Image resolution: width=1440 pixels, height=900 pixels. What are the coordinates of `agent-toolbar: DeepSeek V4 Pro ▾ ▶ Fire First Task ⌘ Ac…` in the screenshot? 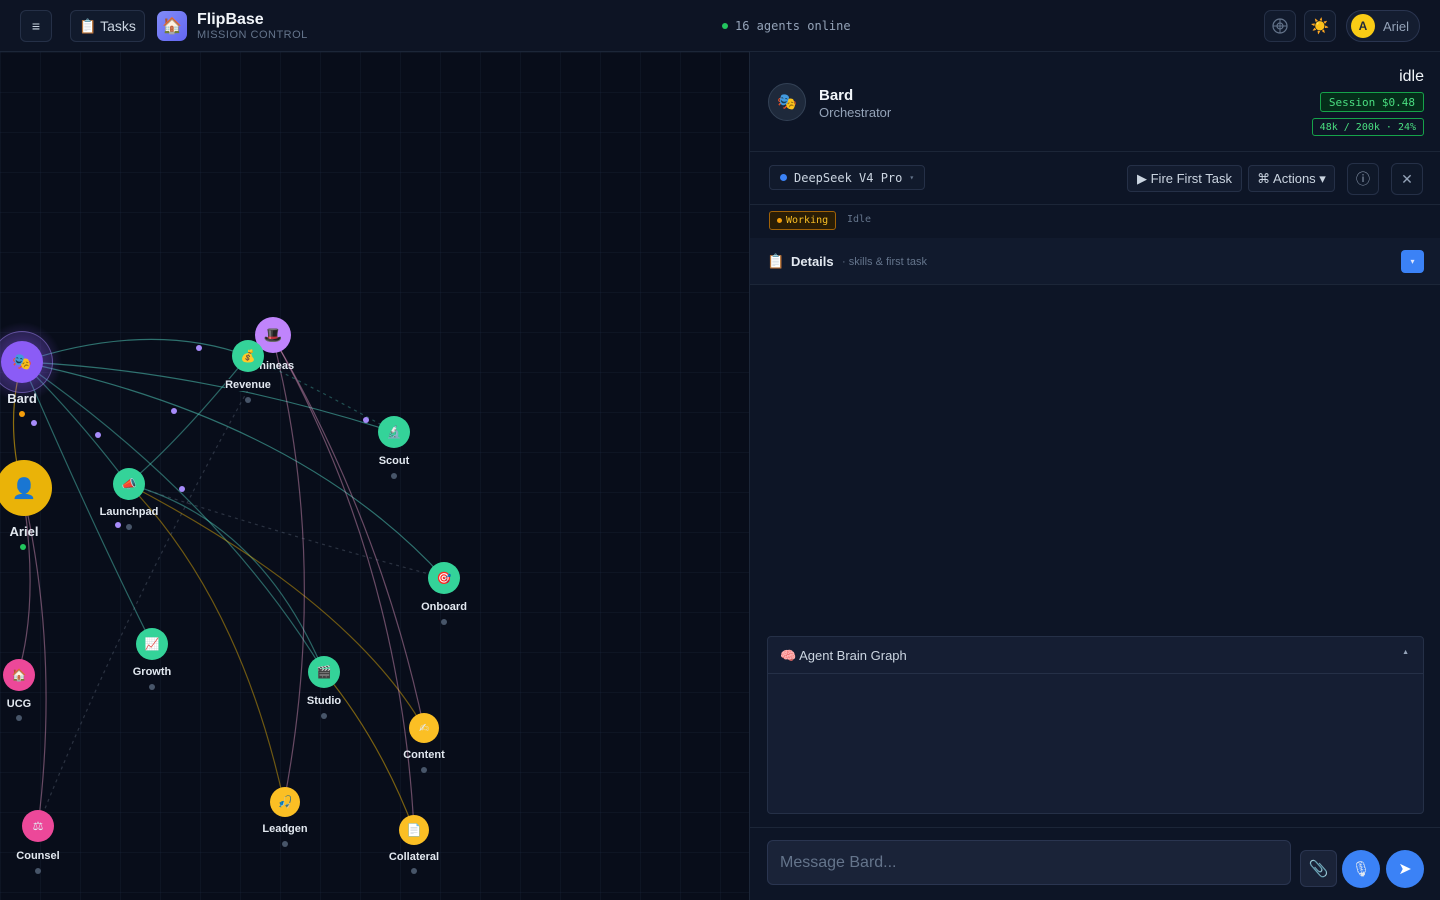 It's located at (1095, 178).